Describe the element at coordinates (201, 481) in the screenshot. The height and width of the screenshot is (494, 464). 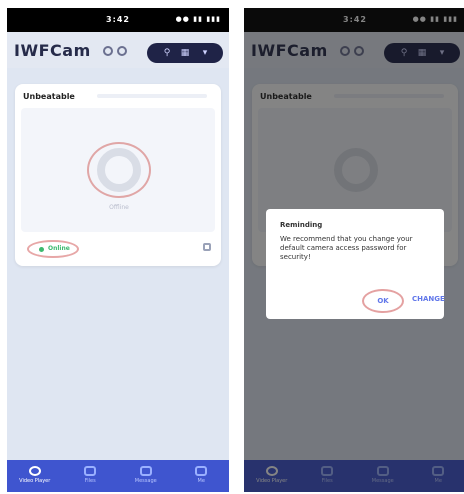
I see `tab-label: Me` at that location.